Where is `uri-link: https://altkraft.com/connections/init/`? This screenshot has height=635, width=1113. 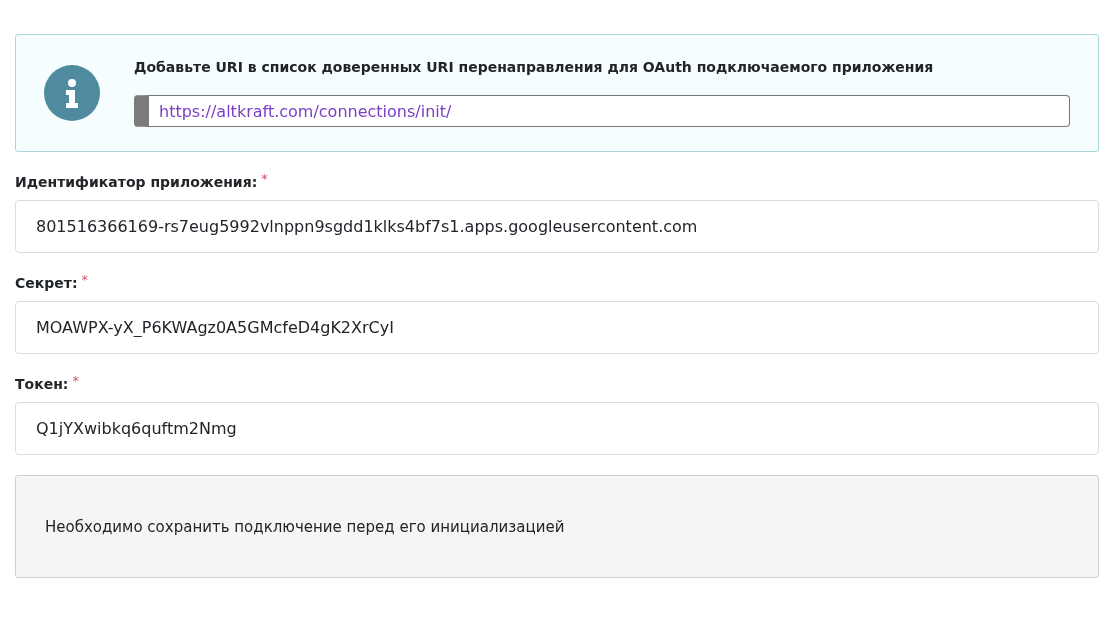
uri-link: https://altkraft.com/connections/init/ is located at coordinates (305, 111).